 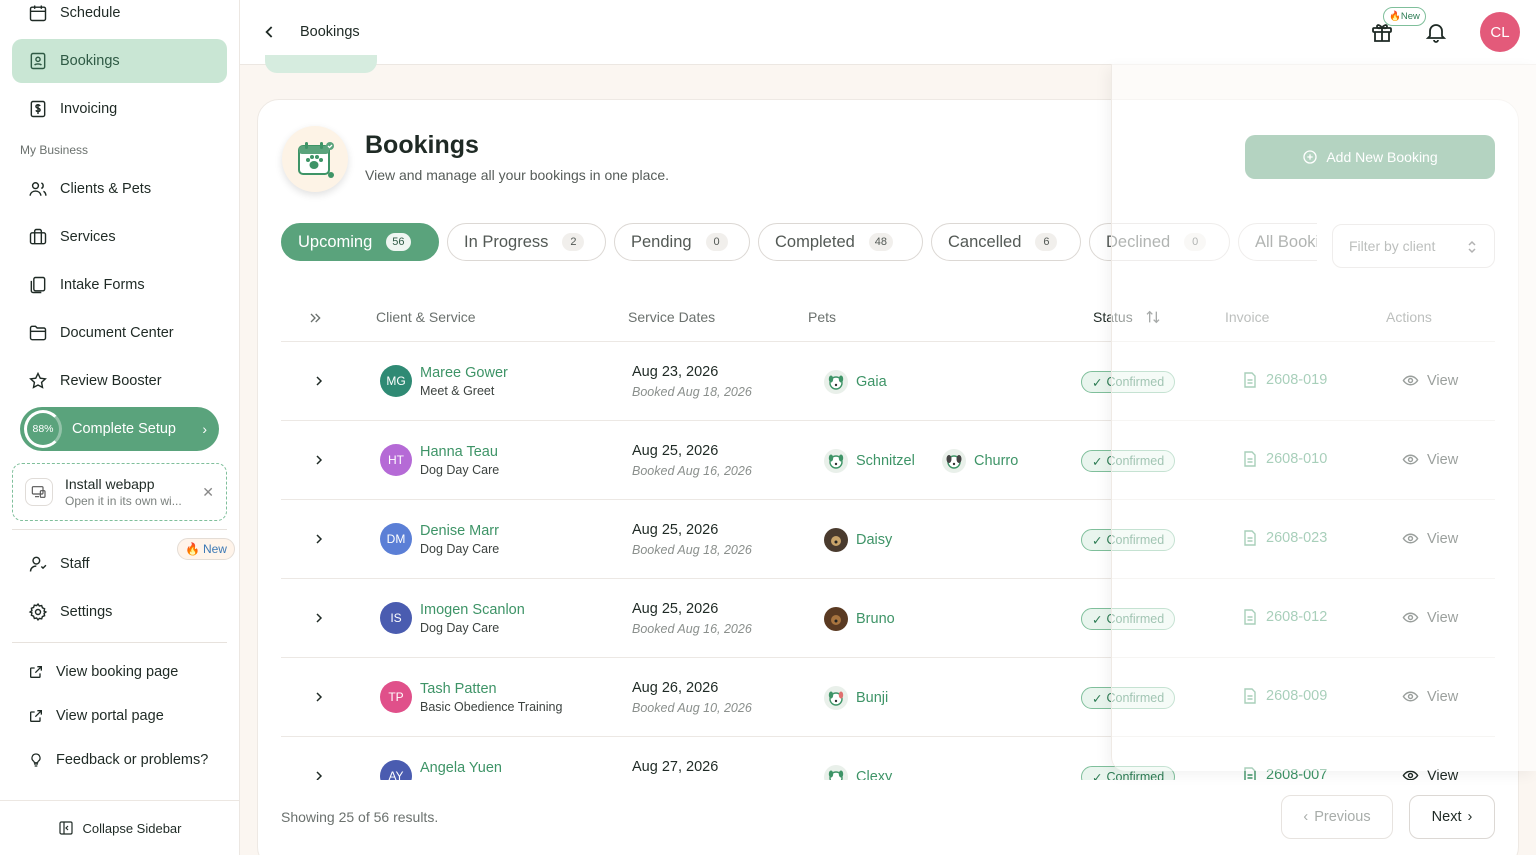 What do you see at coordinates (875, 619) in the screenshot?
I see `pet-name: Bruno` at bounding box center [875, 619].